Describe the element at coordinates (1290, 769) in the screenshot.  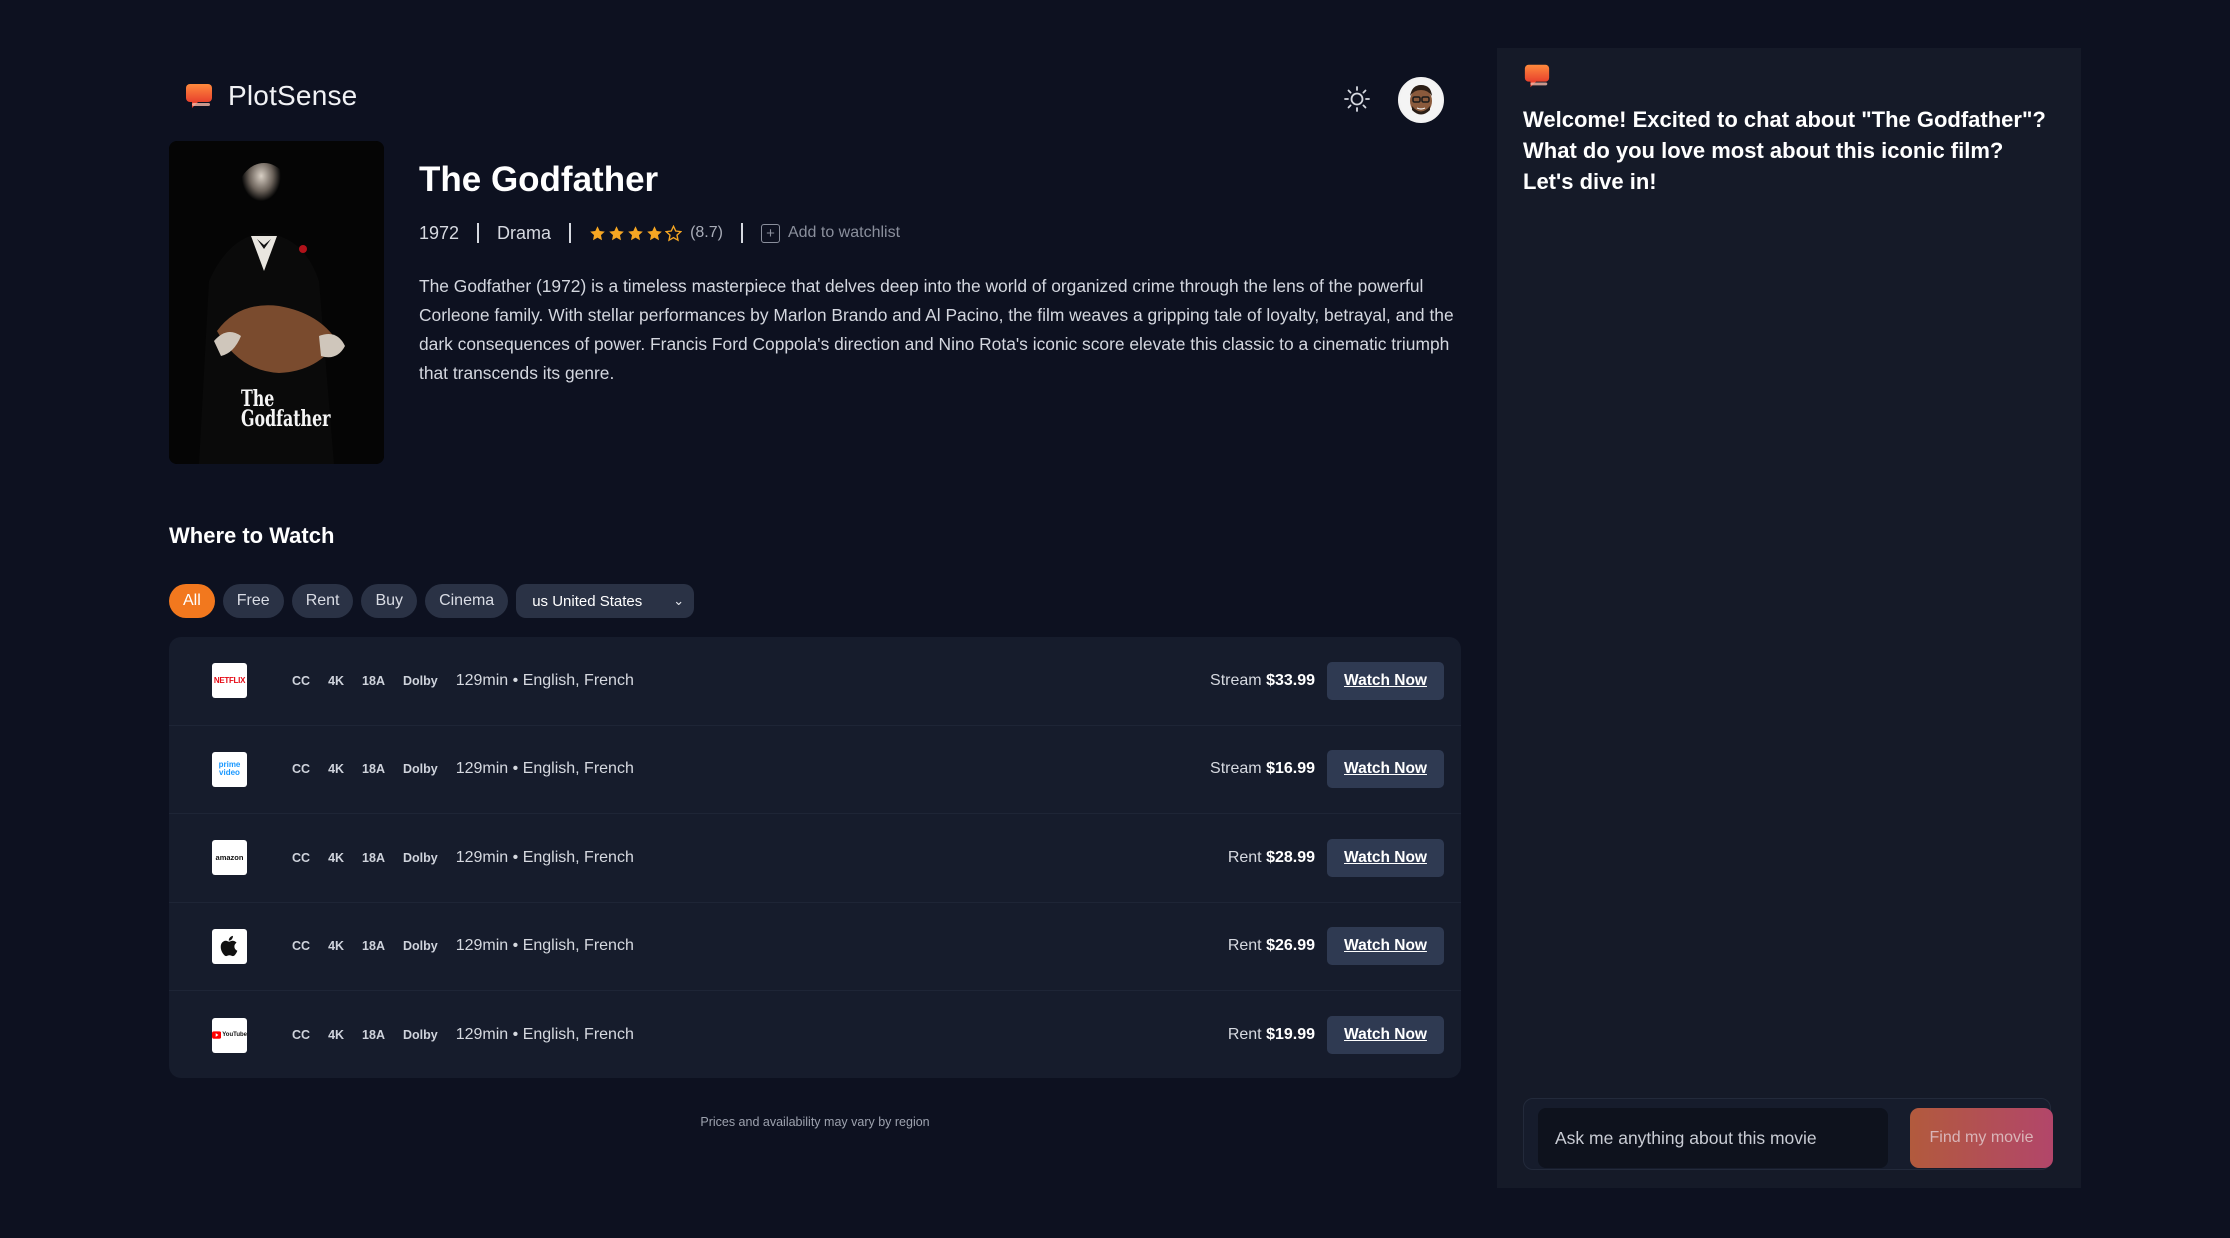
I see `price-value: $16.99` at that location.